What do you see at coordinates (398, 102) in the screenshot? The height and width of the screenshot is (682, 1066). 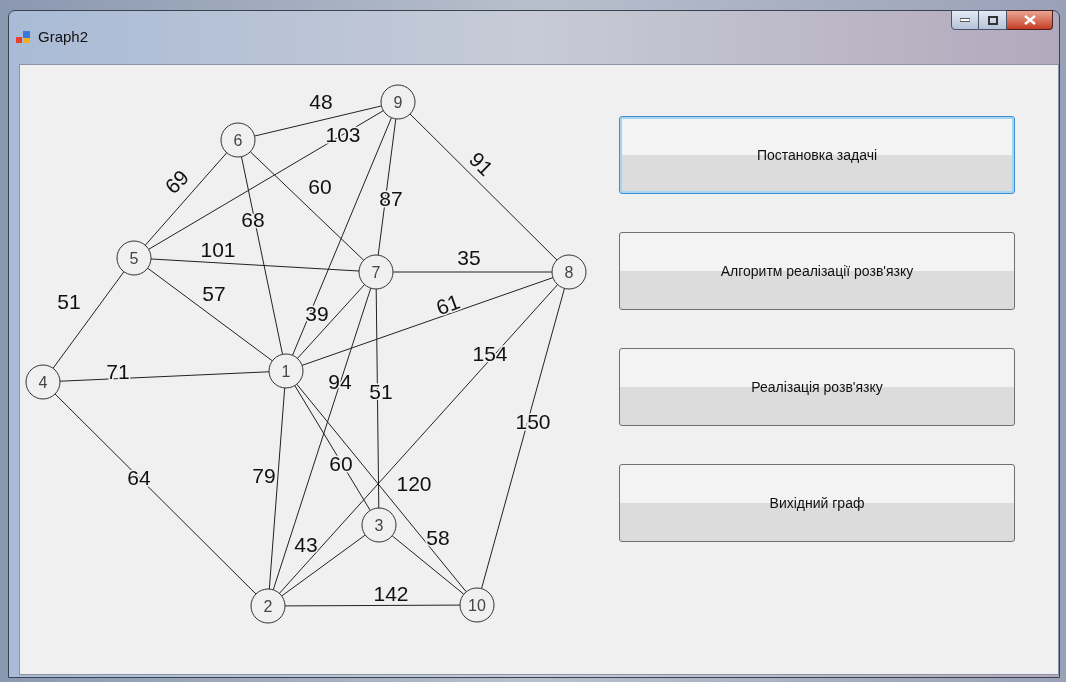 I see `graph-node: 9` at bounding box center [398, 102].